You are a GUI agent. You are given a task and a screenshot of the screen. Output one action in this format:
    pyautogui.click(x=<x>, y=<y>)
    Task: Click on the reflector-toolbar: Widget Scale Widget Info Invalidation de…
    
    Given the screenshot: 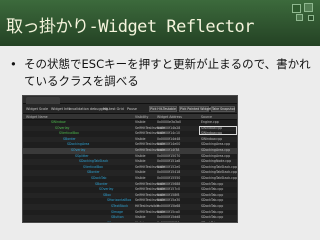 What is the action you would take?
    pyautogui.click(x=130, y=109)
    